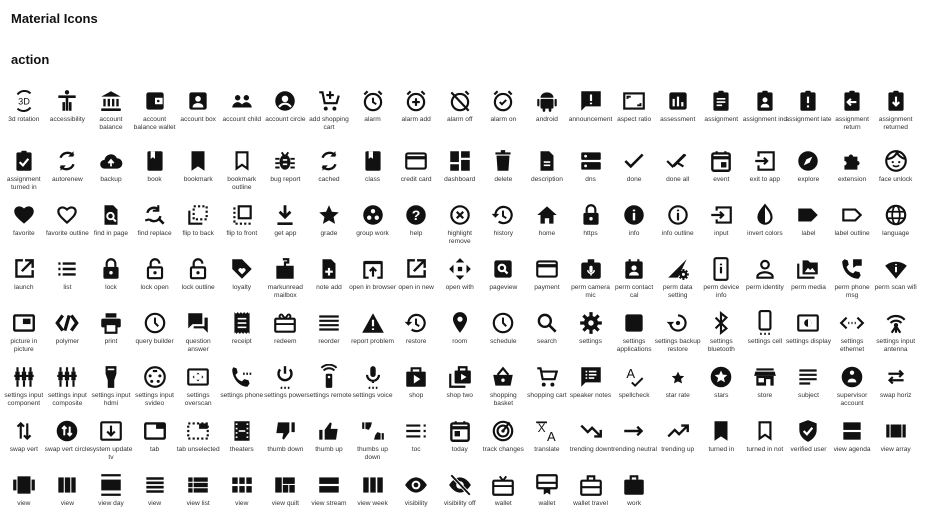  What do you see at coordinates (504, 173) in the screenshot?
I see `icon-tile-delete: delete` at bounding box center [504, 173].